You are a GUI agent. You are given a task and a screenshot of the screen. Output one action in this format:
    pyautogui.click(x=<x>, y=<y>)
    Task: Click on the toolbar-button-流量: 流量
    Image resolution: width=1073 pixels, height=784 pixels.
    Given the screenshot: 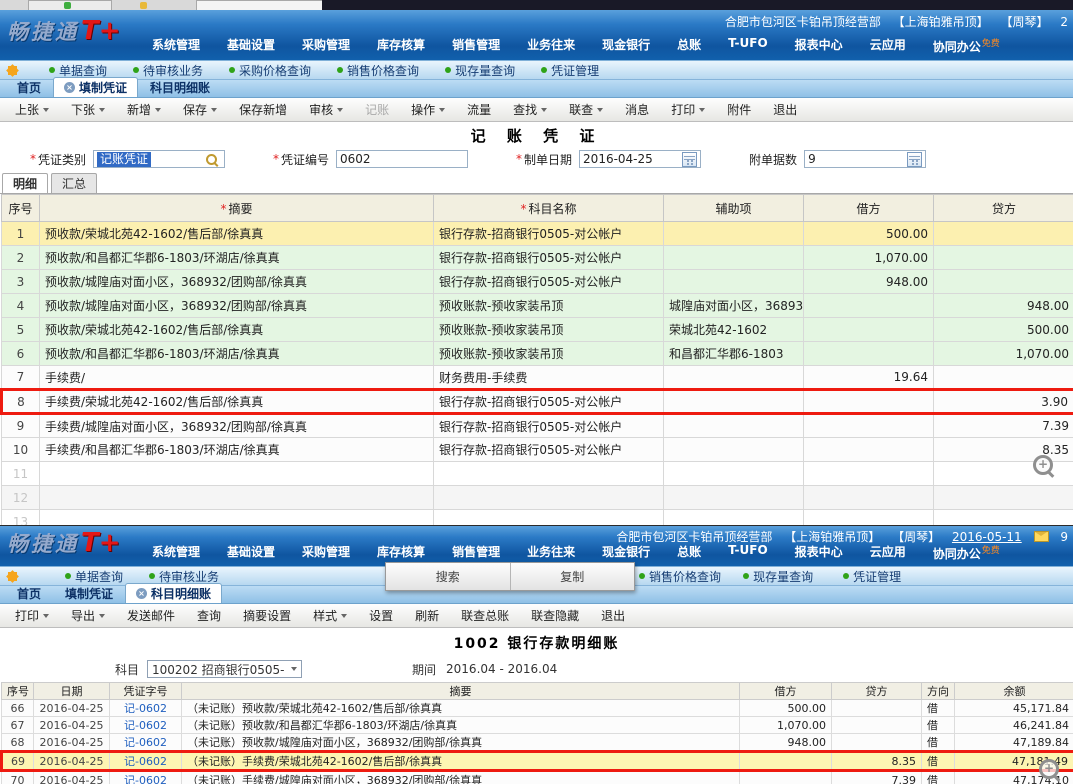 What is the action you would take?
    pyautogui.click(x=479, y=109)
    